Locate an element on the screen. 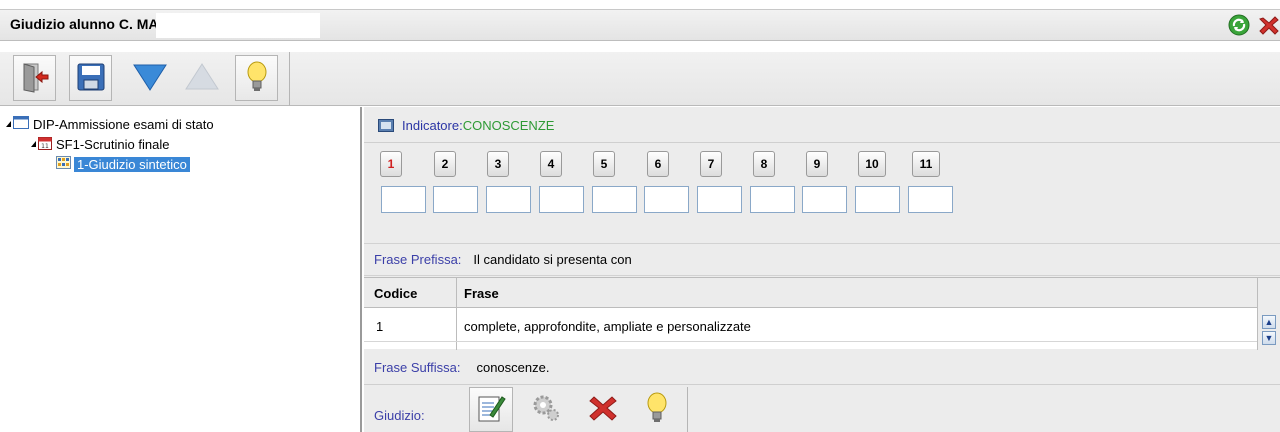 This screenshot has height=432, width=1280. column-header-frase: Frase is located at coordinates (481, 293).